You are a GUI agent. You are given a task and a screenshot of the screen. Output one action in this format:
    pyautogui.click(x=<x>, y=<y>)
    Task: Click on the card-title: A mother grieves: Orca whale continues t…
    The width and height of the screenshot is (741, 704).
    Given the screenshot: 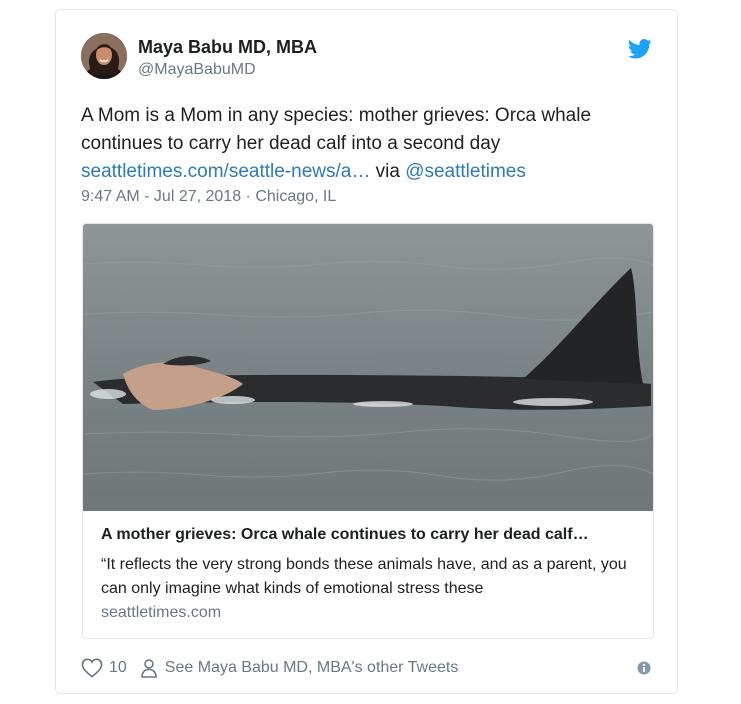 What is the action you would take?
    pyautogui.click(x=371, y=535)
    